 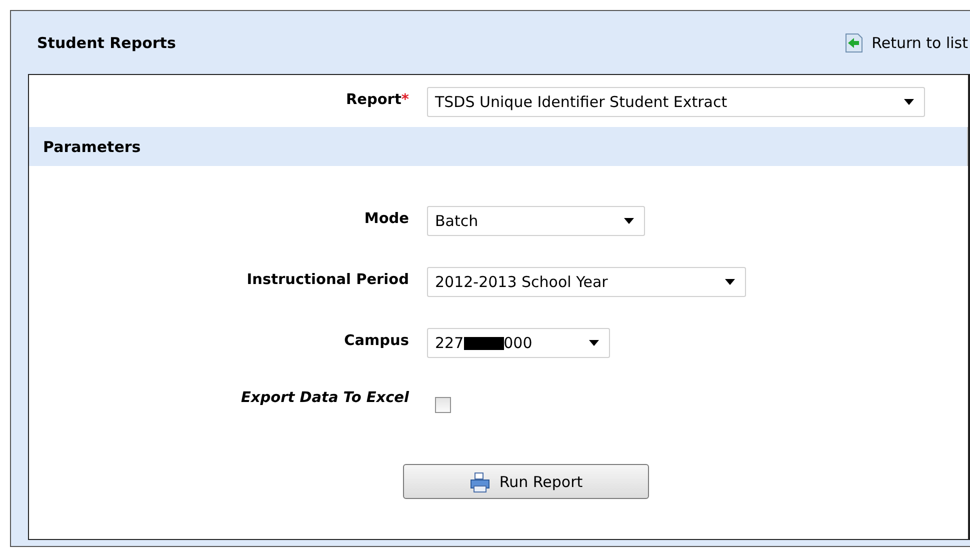 What do you see at coordinates (536, 221) in the screenshot?
I see `dropdown: Batch` at bounding box center [536, 221].